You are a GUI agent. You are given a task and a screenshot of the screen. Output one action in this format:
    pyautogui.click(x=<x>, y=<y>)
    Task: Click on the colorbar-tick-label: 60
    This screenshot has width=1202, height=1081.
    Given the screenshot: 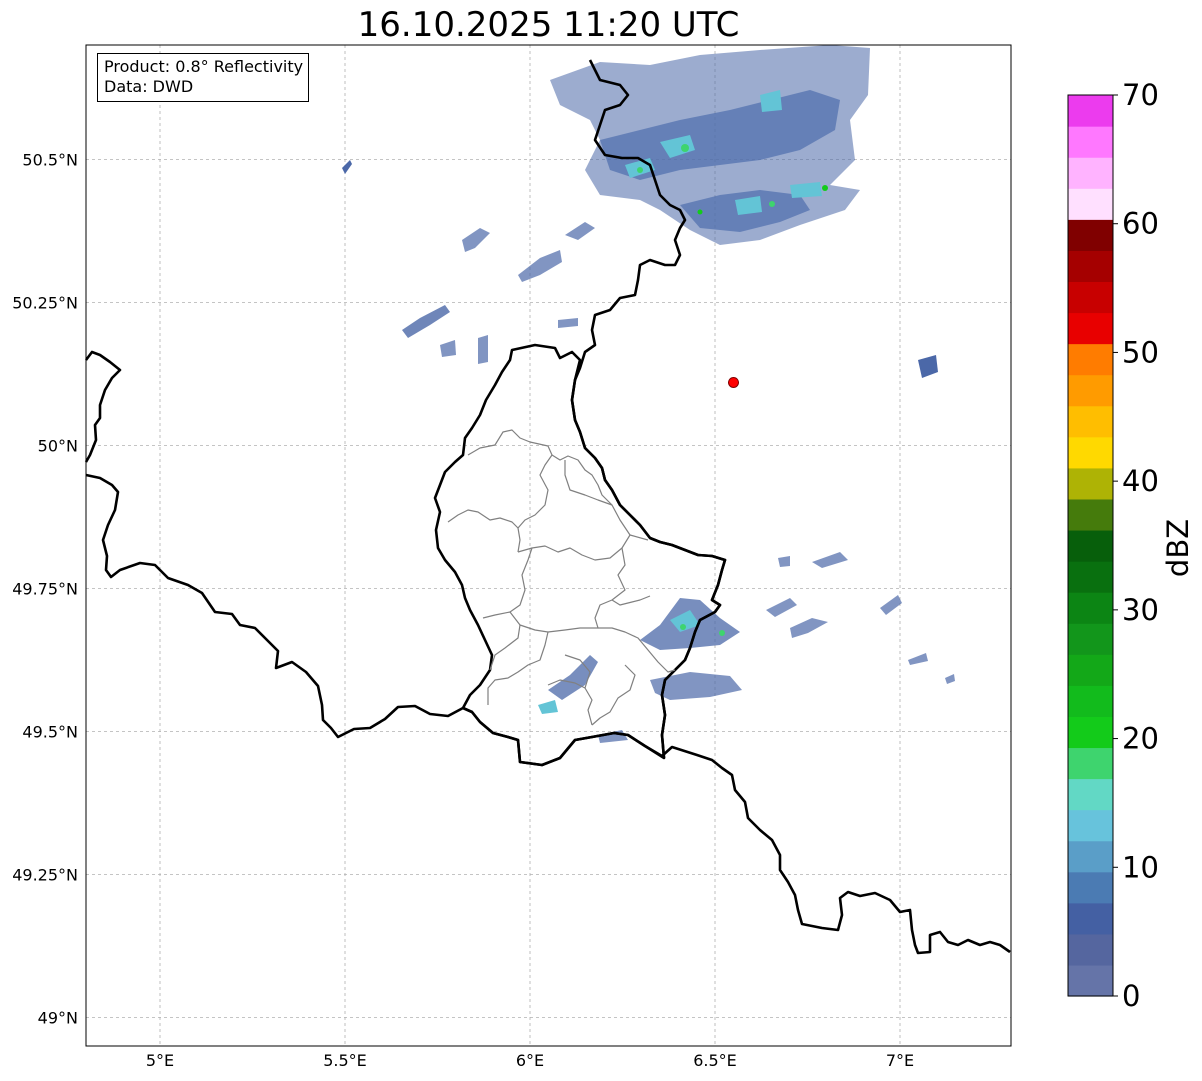 What is the action you would take?
    pyautogui.click(x=1140, y=224)
    